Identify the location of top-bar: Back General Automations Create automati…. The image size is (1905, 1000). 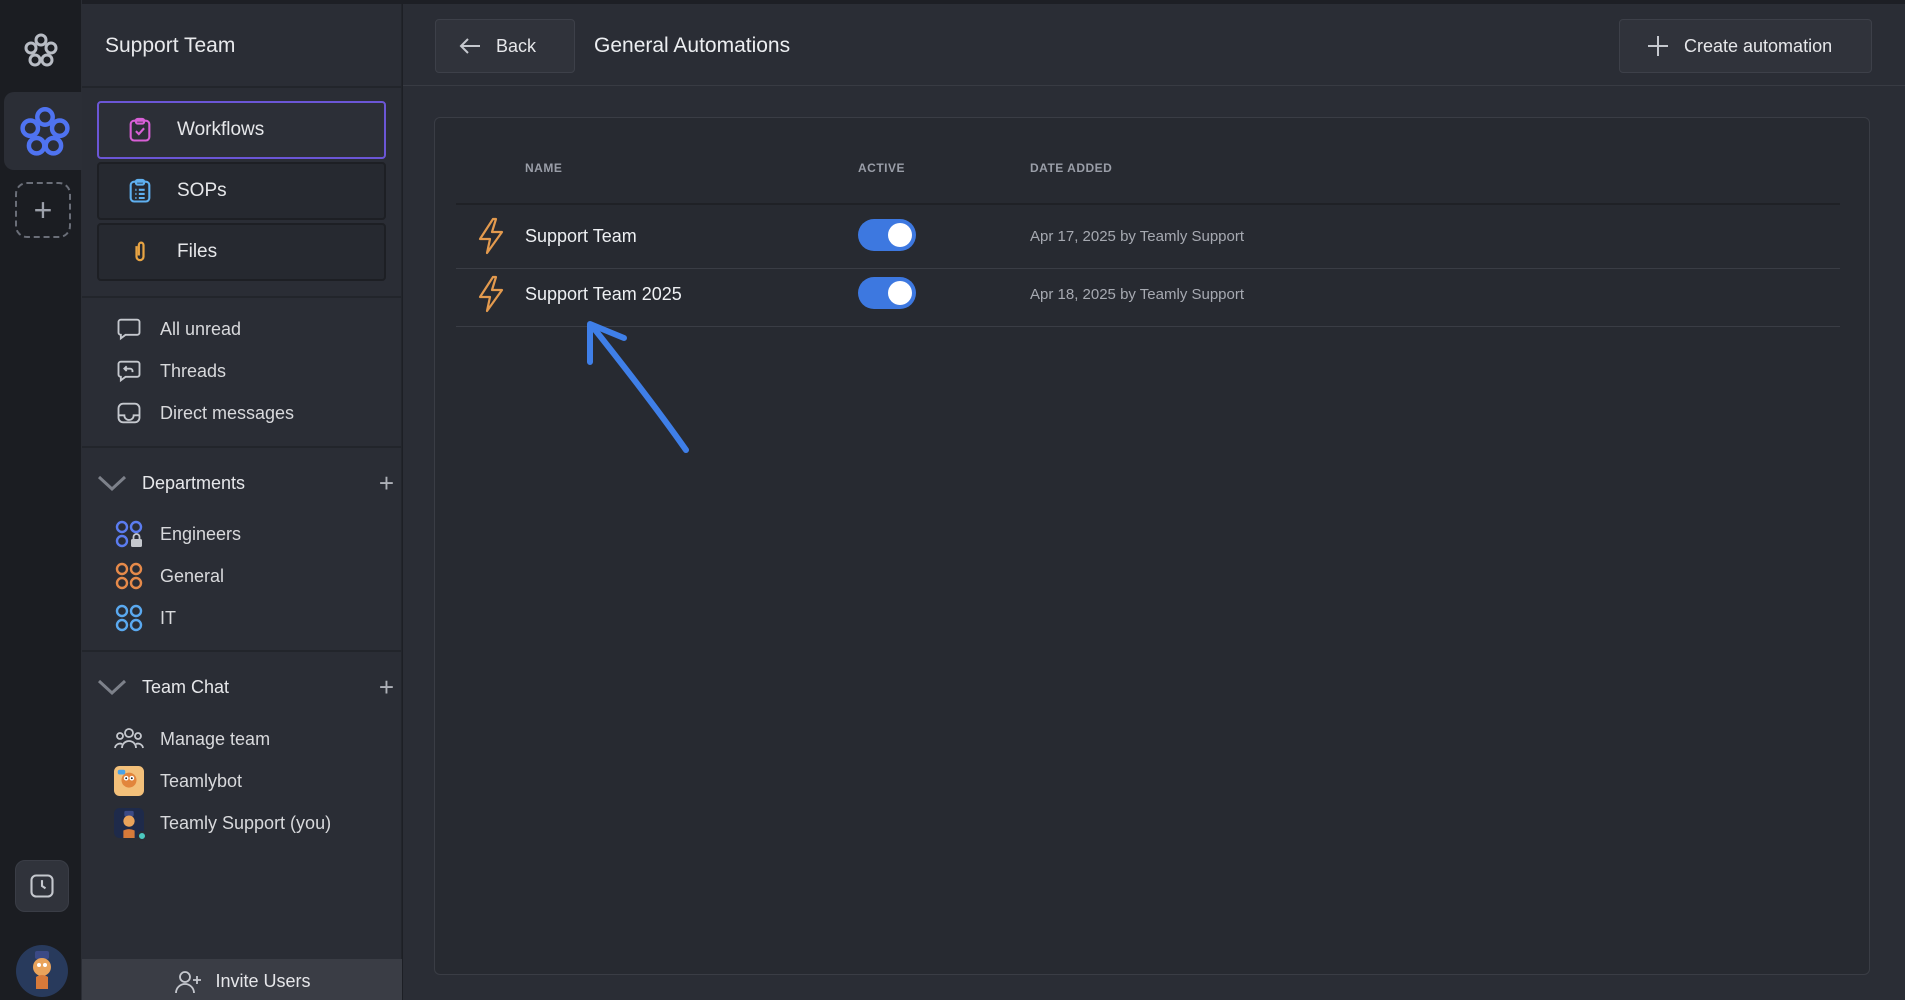
(1154, 45).